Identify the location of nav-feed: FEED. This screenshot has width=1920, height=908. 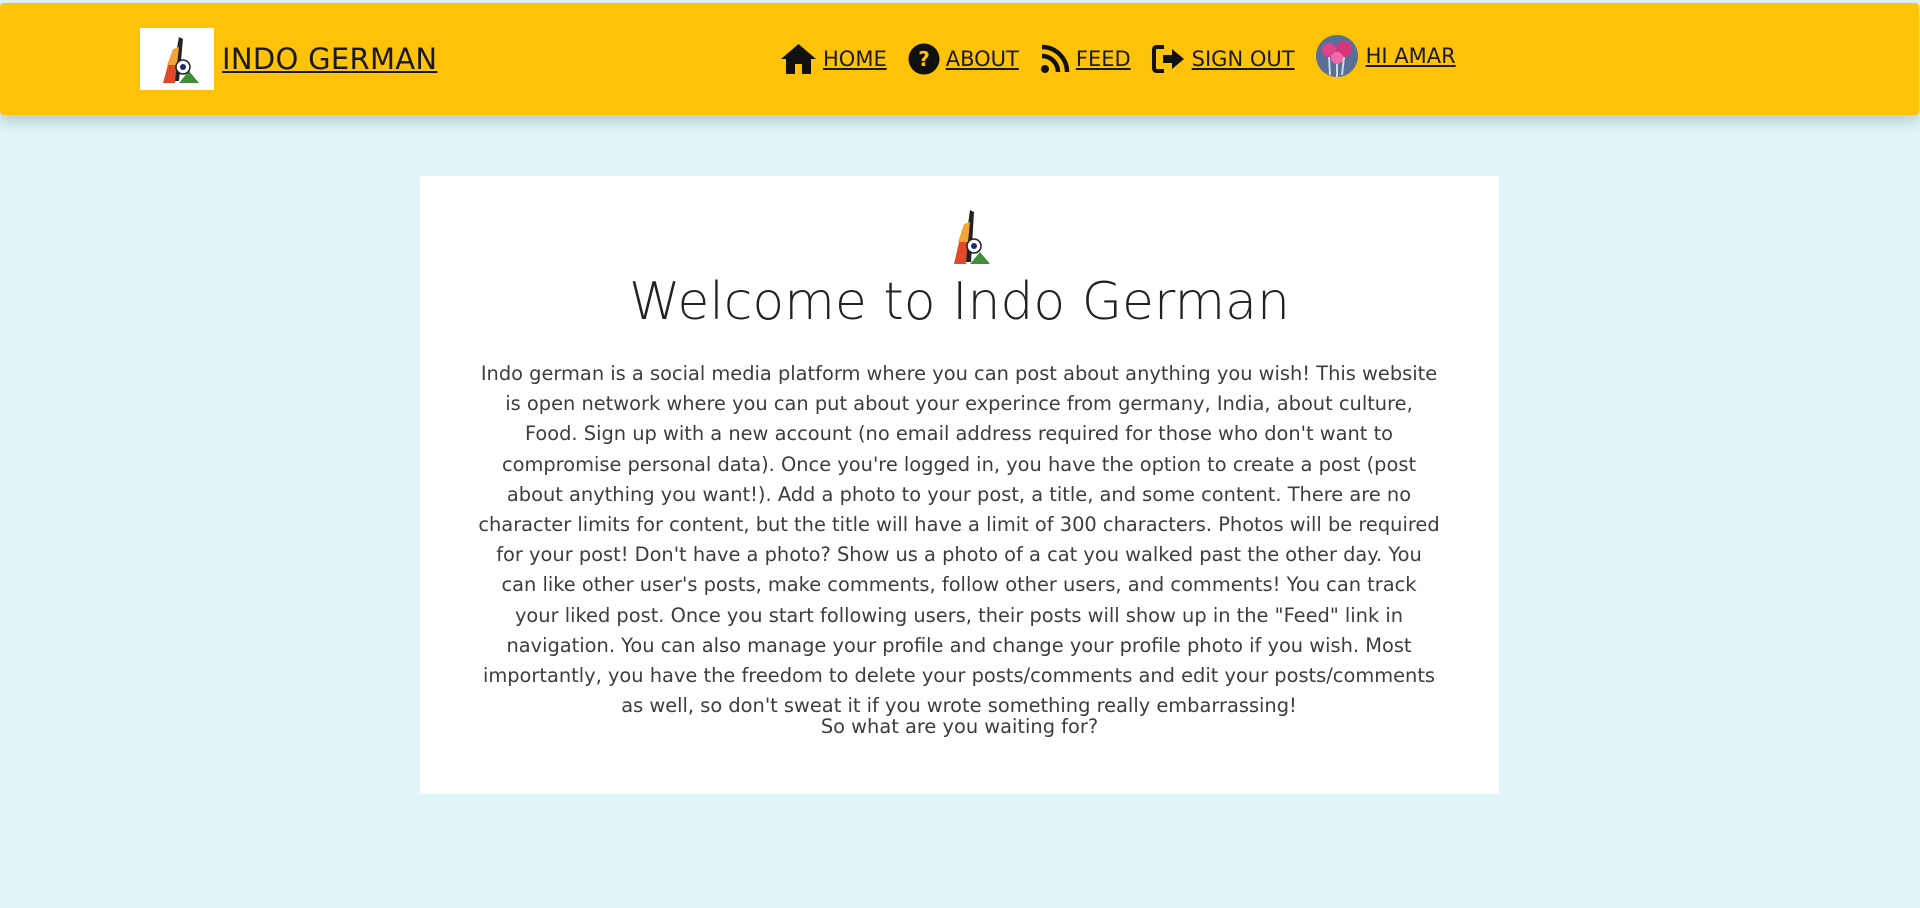
(1085, 59).